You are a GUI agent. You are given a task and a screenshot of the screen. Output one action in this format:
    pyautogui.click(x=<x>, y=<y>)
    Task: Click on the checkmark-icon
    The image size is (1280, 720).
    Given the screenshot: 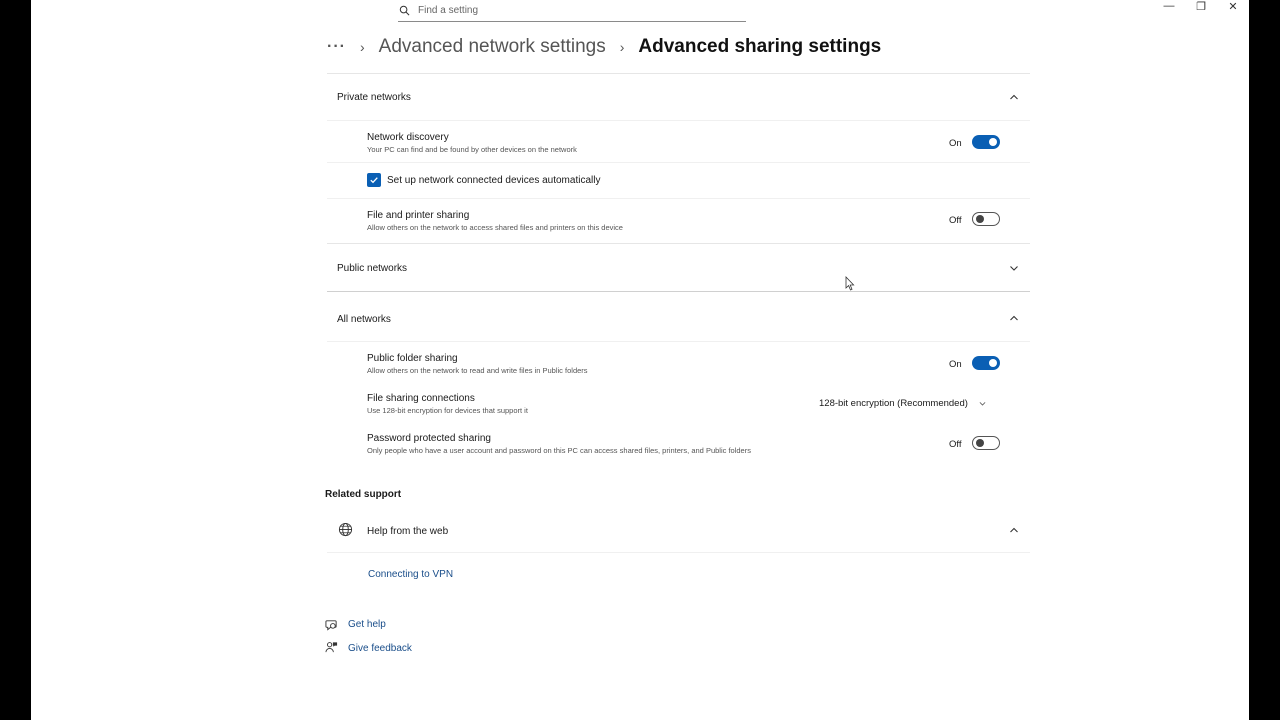 What is the action you would take?
    pyautogui.click(x=374, y=180)
    